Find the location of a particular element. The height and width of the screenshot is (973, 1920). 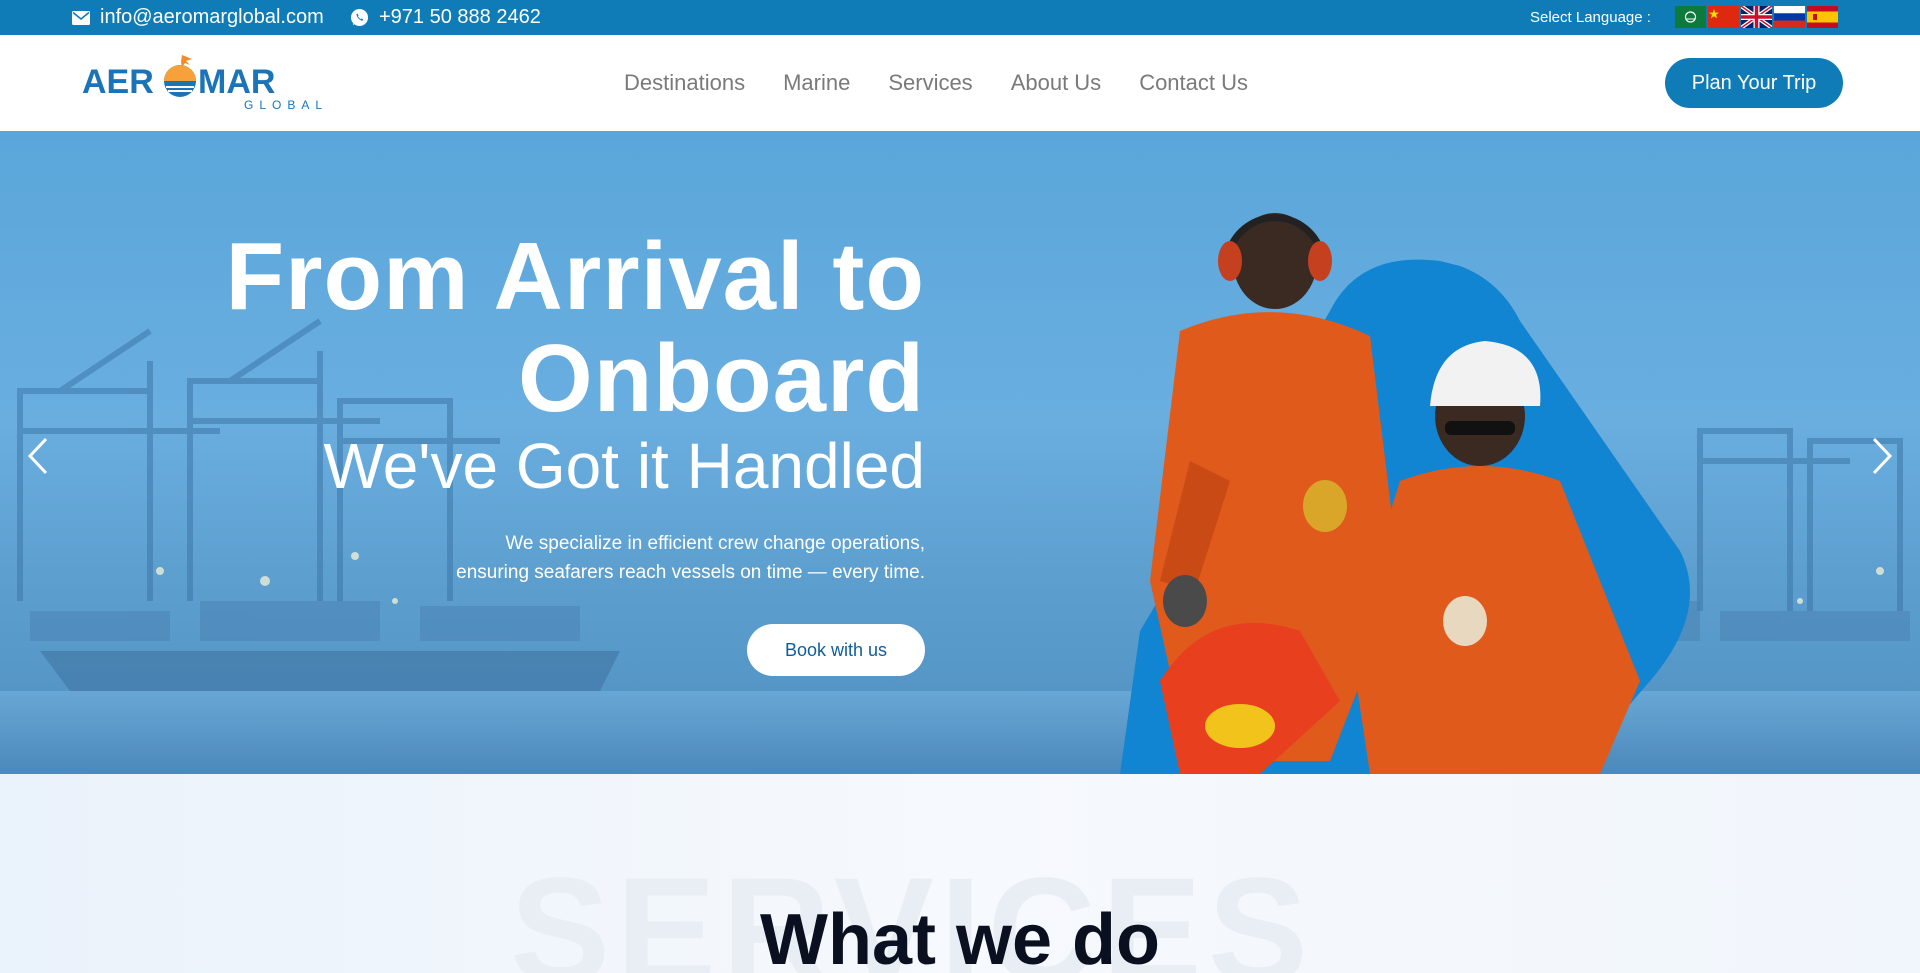

aeromar-logo: AER MAR GLOBAL is located at coordinates (207, 81).